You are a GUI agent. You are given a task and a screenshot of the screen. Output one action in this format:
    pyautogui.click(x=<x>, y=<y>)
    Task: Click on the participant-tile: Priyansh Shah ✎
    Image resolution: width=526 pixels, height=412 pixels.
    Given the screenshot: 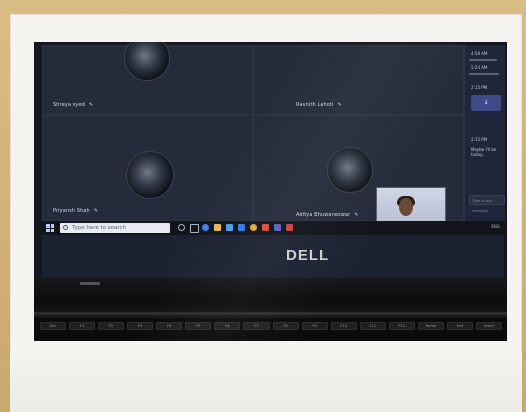 What is the action you would take?
    pyautogui.click(x=147, y=168)
    